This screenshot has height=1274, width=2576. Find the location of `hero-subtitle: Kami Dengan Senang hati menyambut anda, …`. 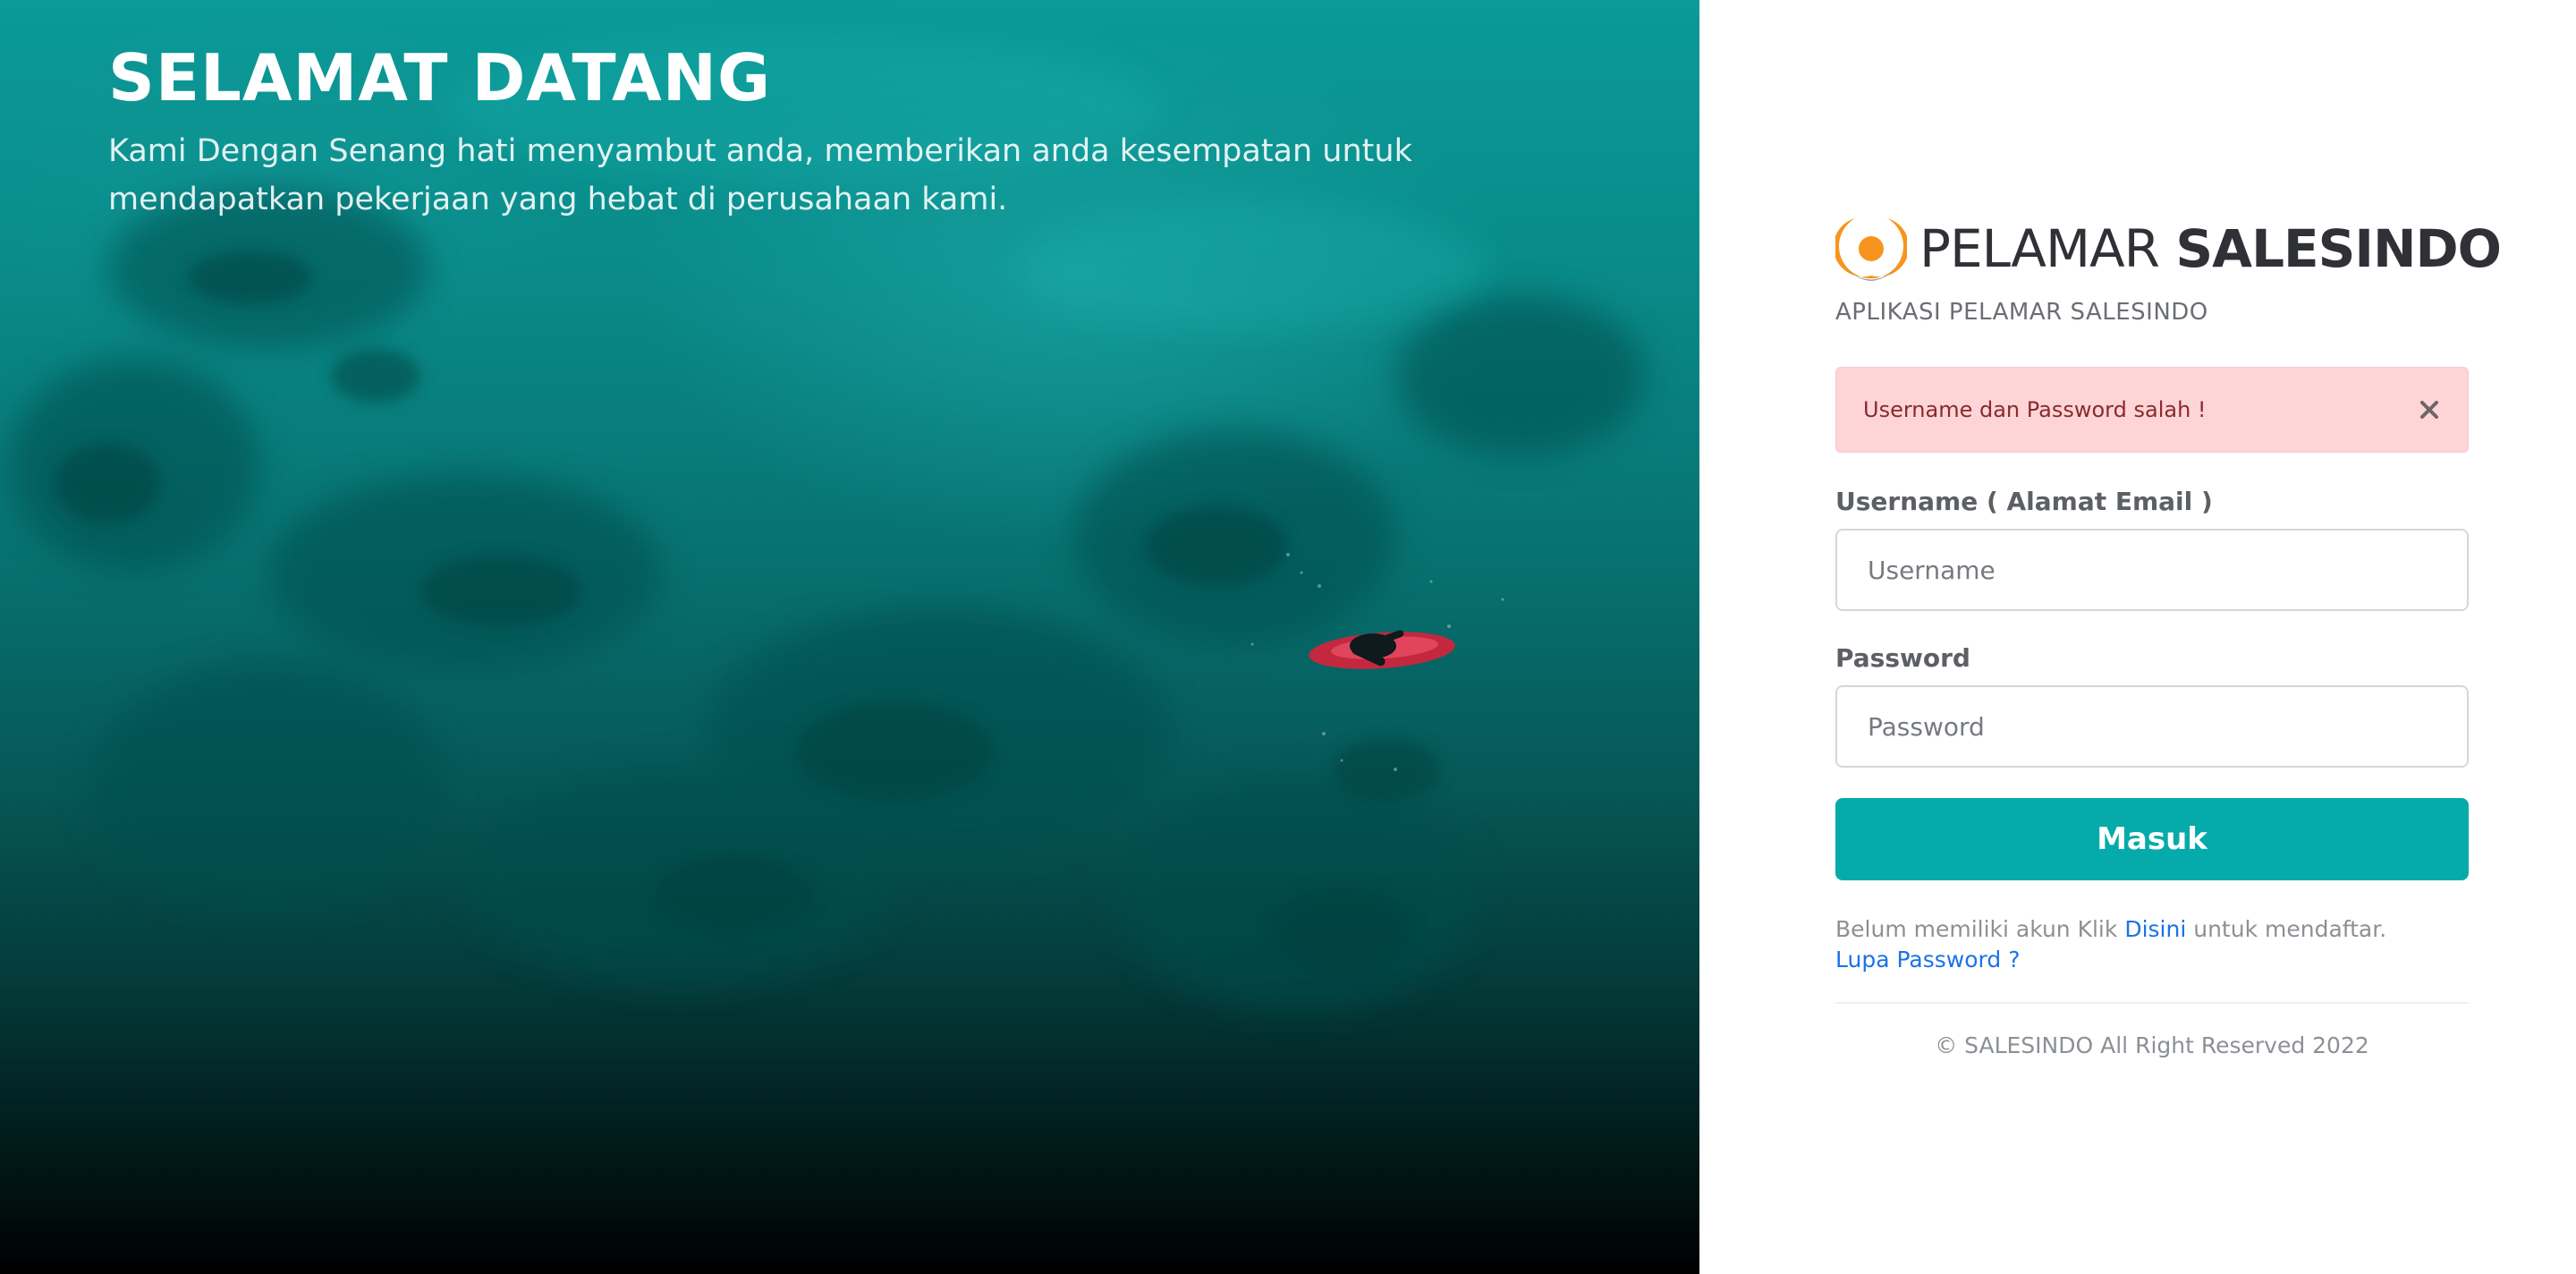

hero-subtitle: Kami Dengan Senang hati menyambut anda, … is located at coordinates (760, 175).